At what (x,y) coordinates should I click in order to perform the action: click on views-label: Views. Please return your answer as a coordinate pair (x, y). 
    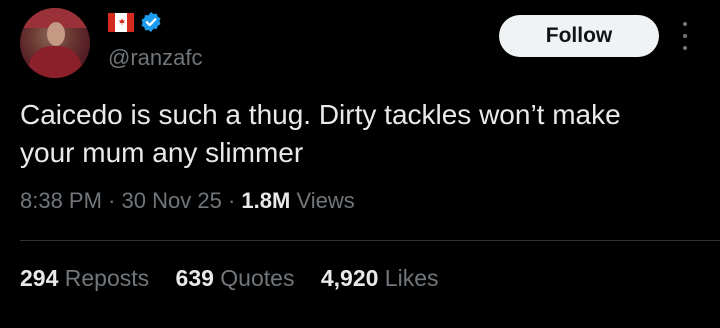
    Looking at the image, I should click on (325, 200).